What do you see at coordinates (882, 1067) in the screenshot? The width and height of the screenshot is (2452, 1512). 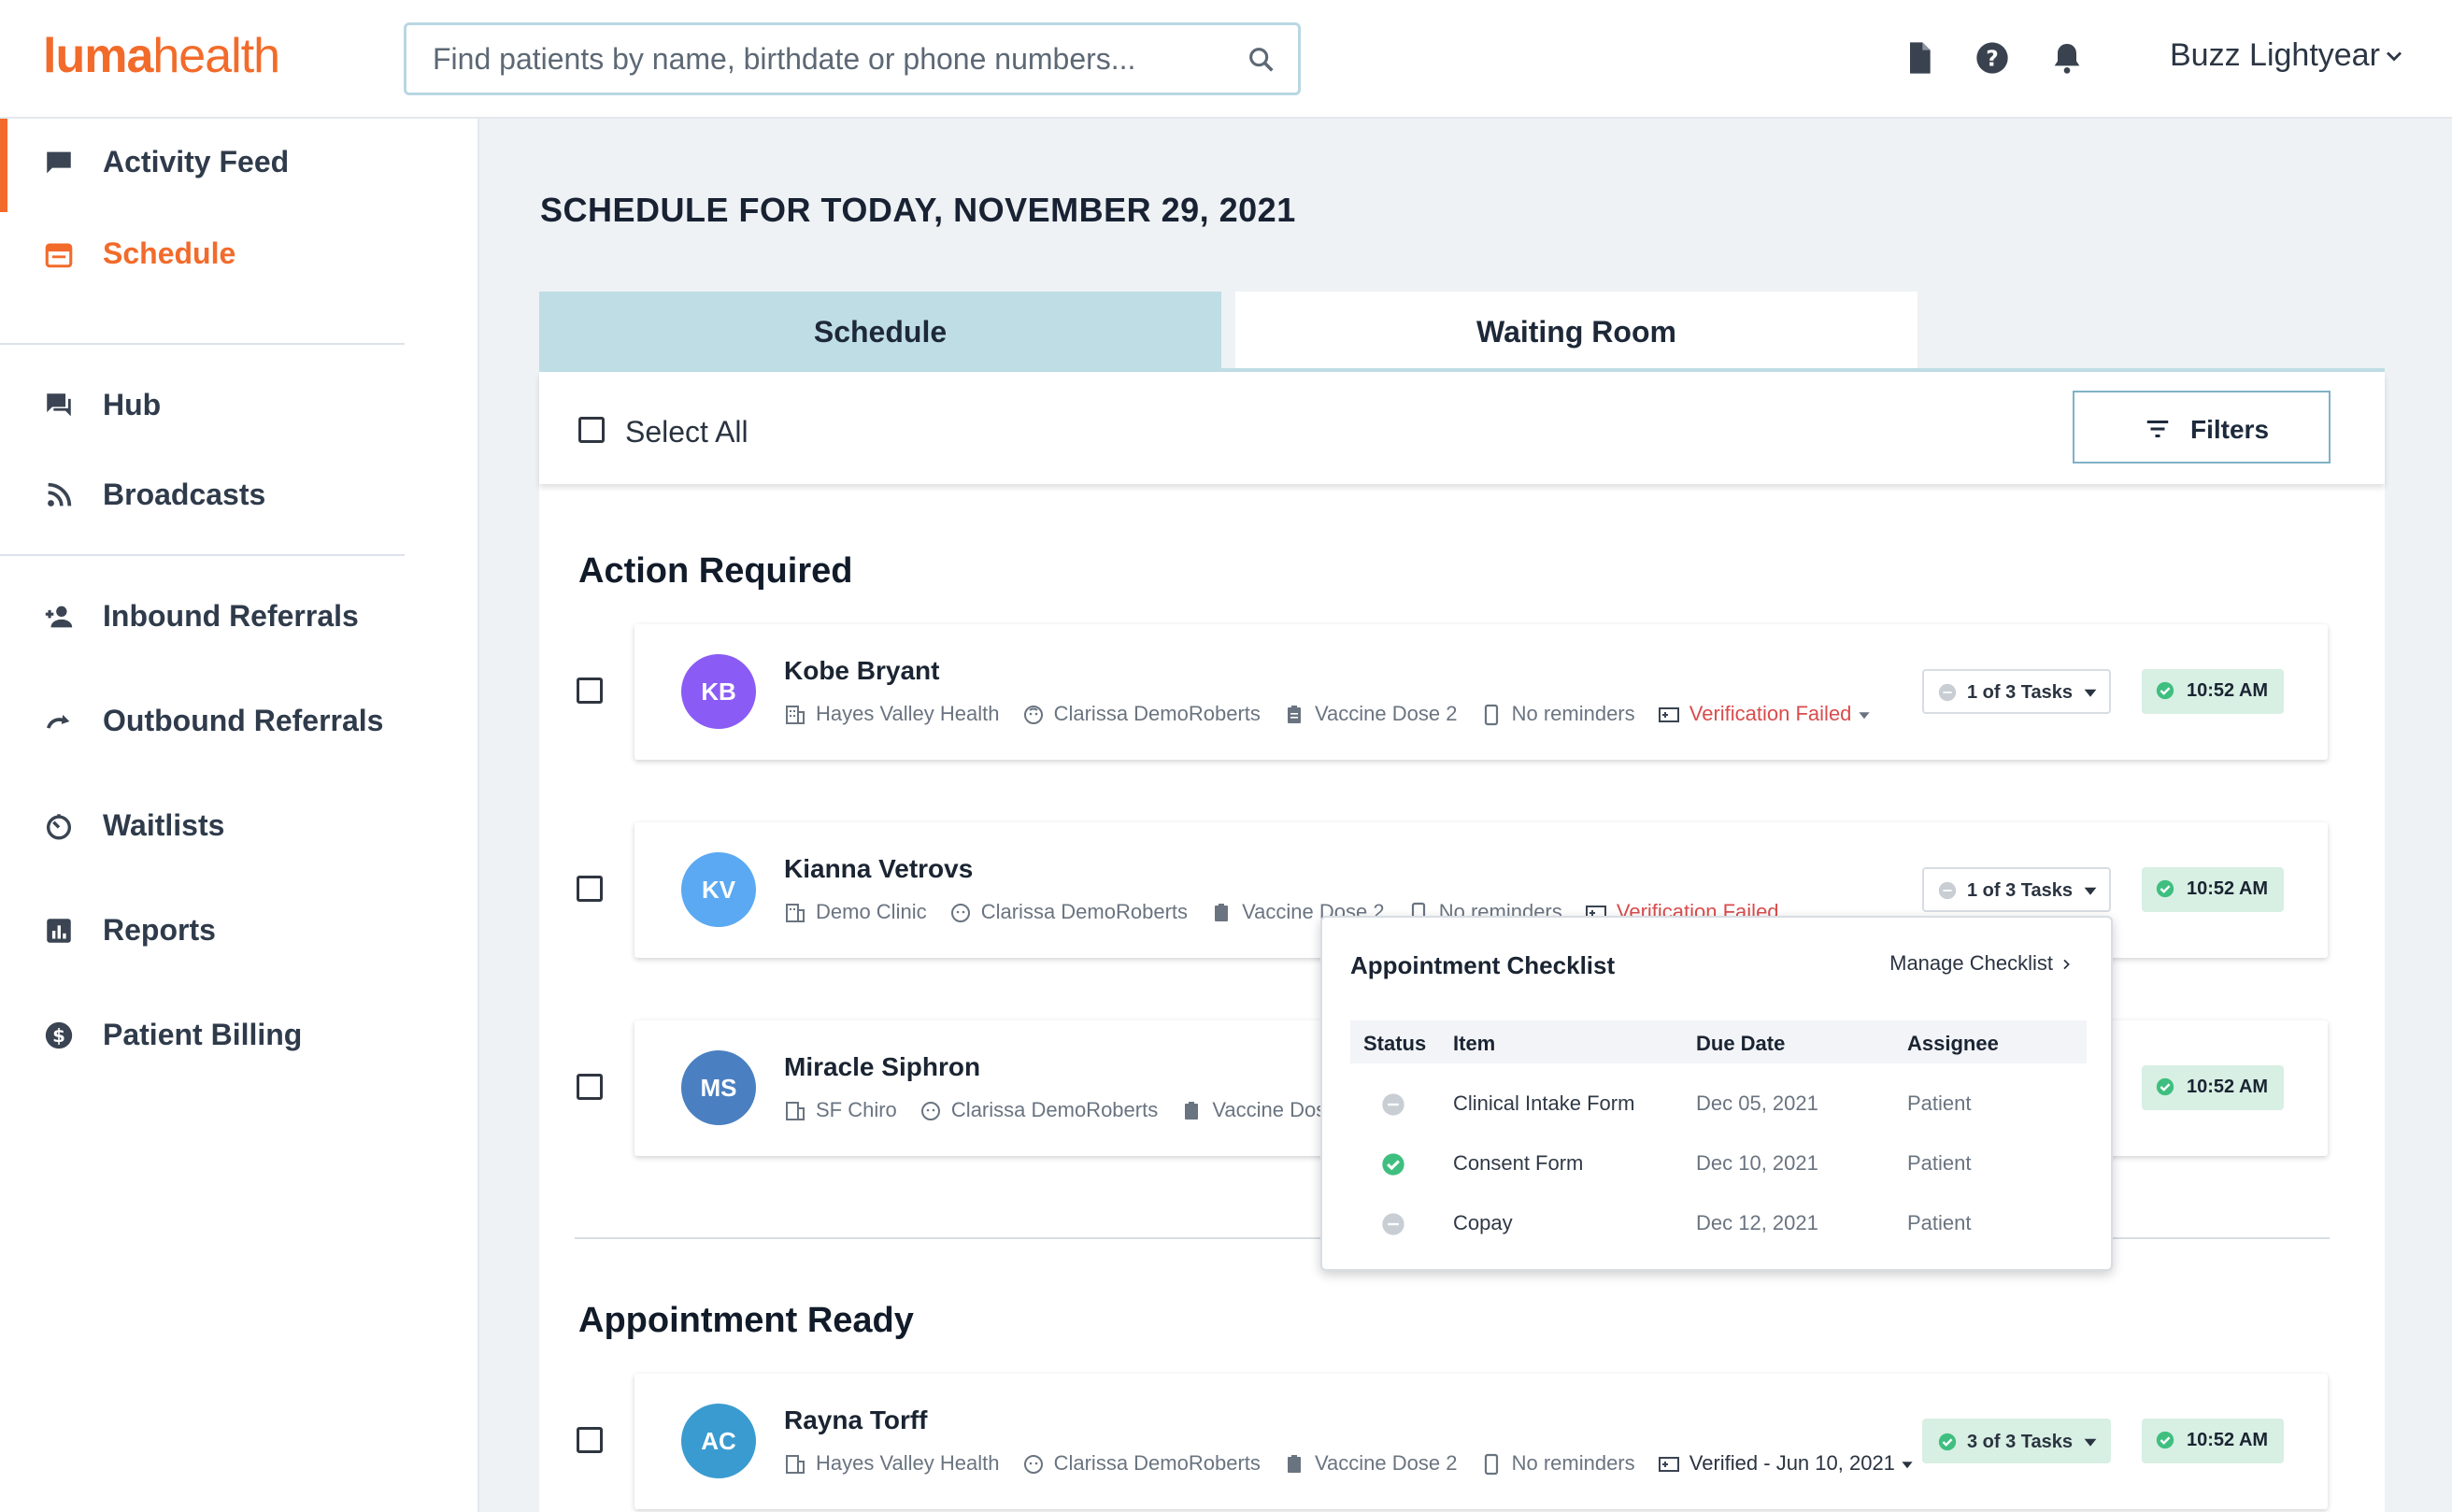 I see `patient-name: Miracle Siphron` at bounding box center [882, 1067].